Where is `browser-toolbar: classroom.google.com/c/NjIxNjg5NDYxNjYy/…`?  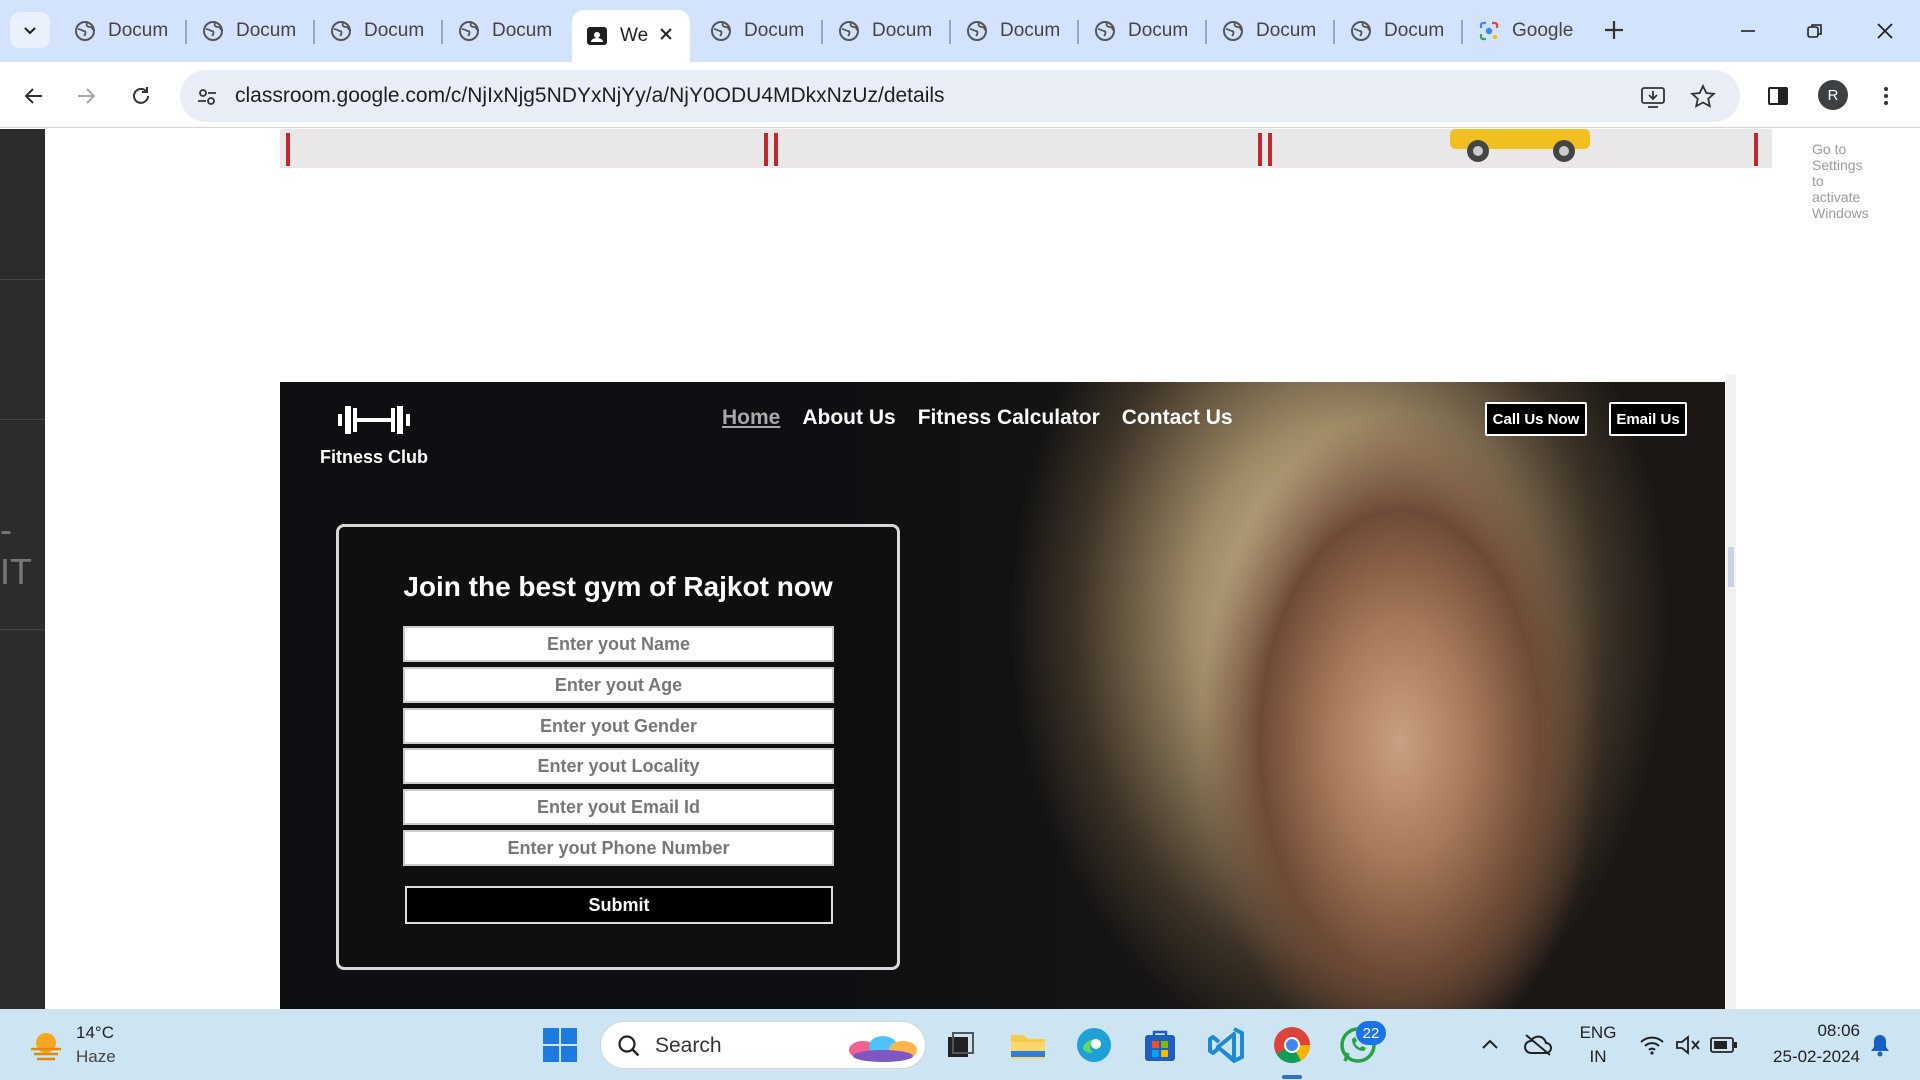
browser-toolbar: classroom.google.com/c/NjIxNjg5NDYxNjYy/… is located at coordinates (960, 95).